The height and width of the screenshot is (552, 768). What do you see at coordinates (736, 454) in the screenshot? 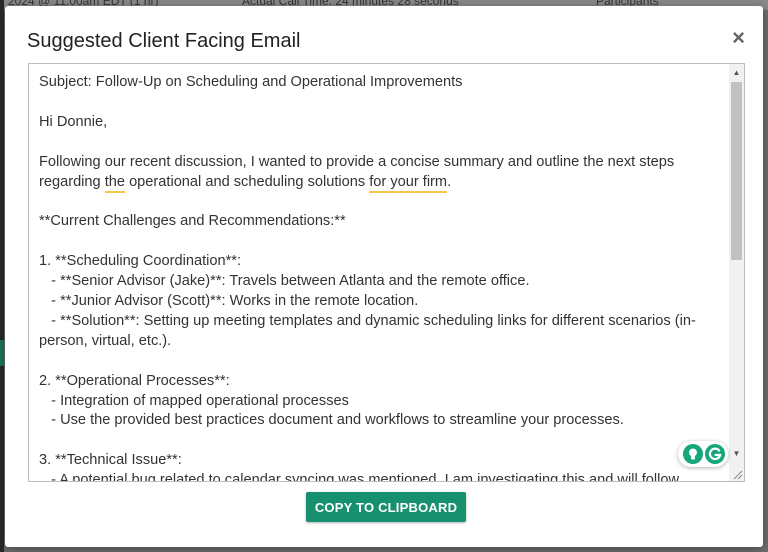
I see `scroll-down-arrow-icon: ▼` at bounding box center [736, 454].